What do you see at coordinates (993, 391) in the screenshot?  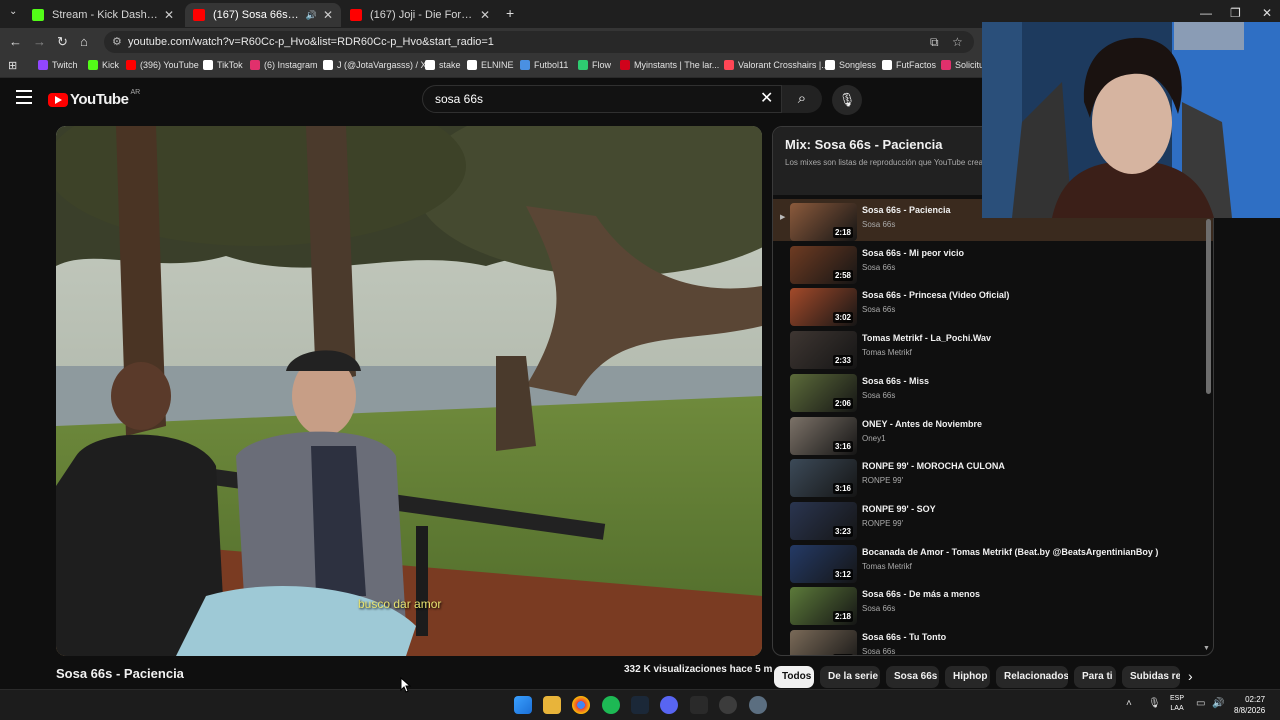 I see `playlist-item: 2:06 Sosa 66s - Miss Sosa 66s` at bounding box center [993, 391].